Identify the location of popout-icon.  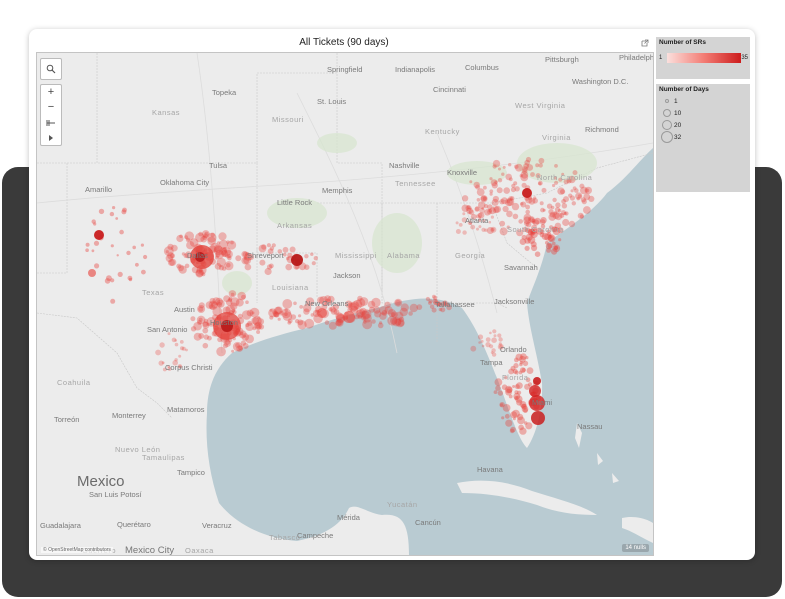
(645, 43).